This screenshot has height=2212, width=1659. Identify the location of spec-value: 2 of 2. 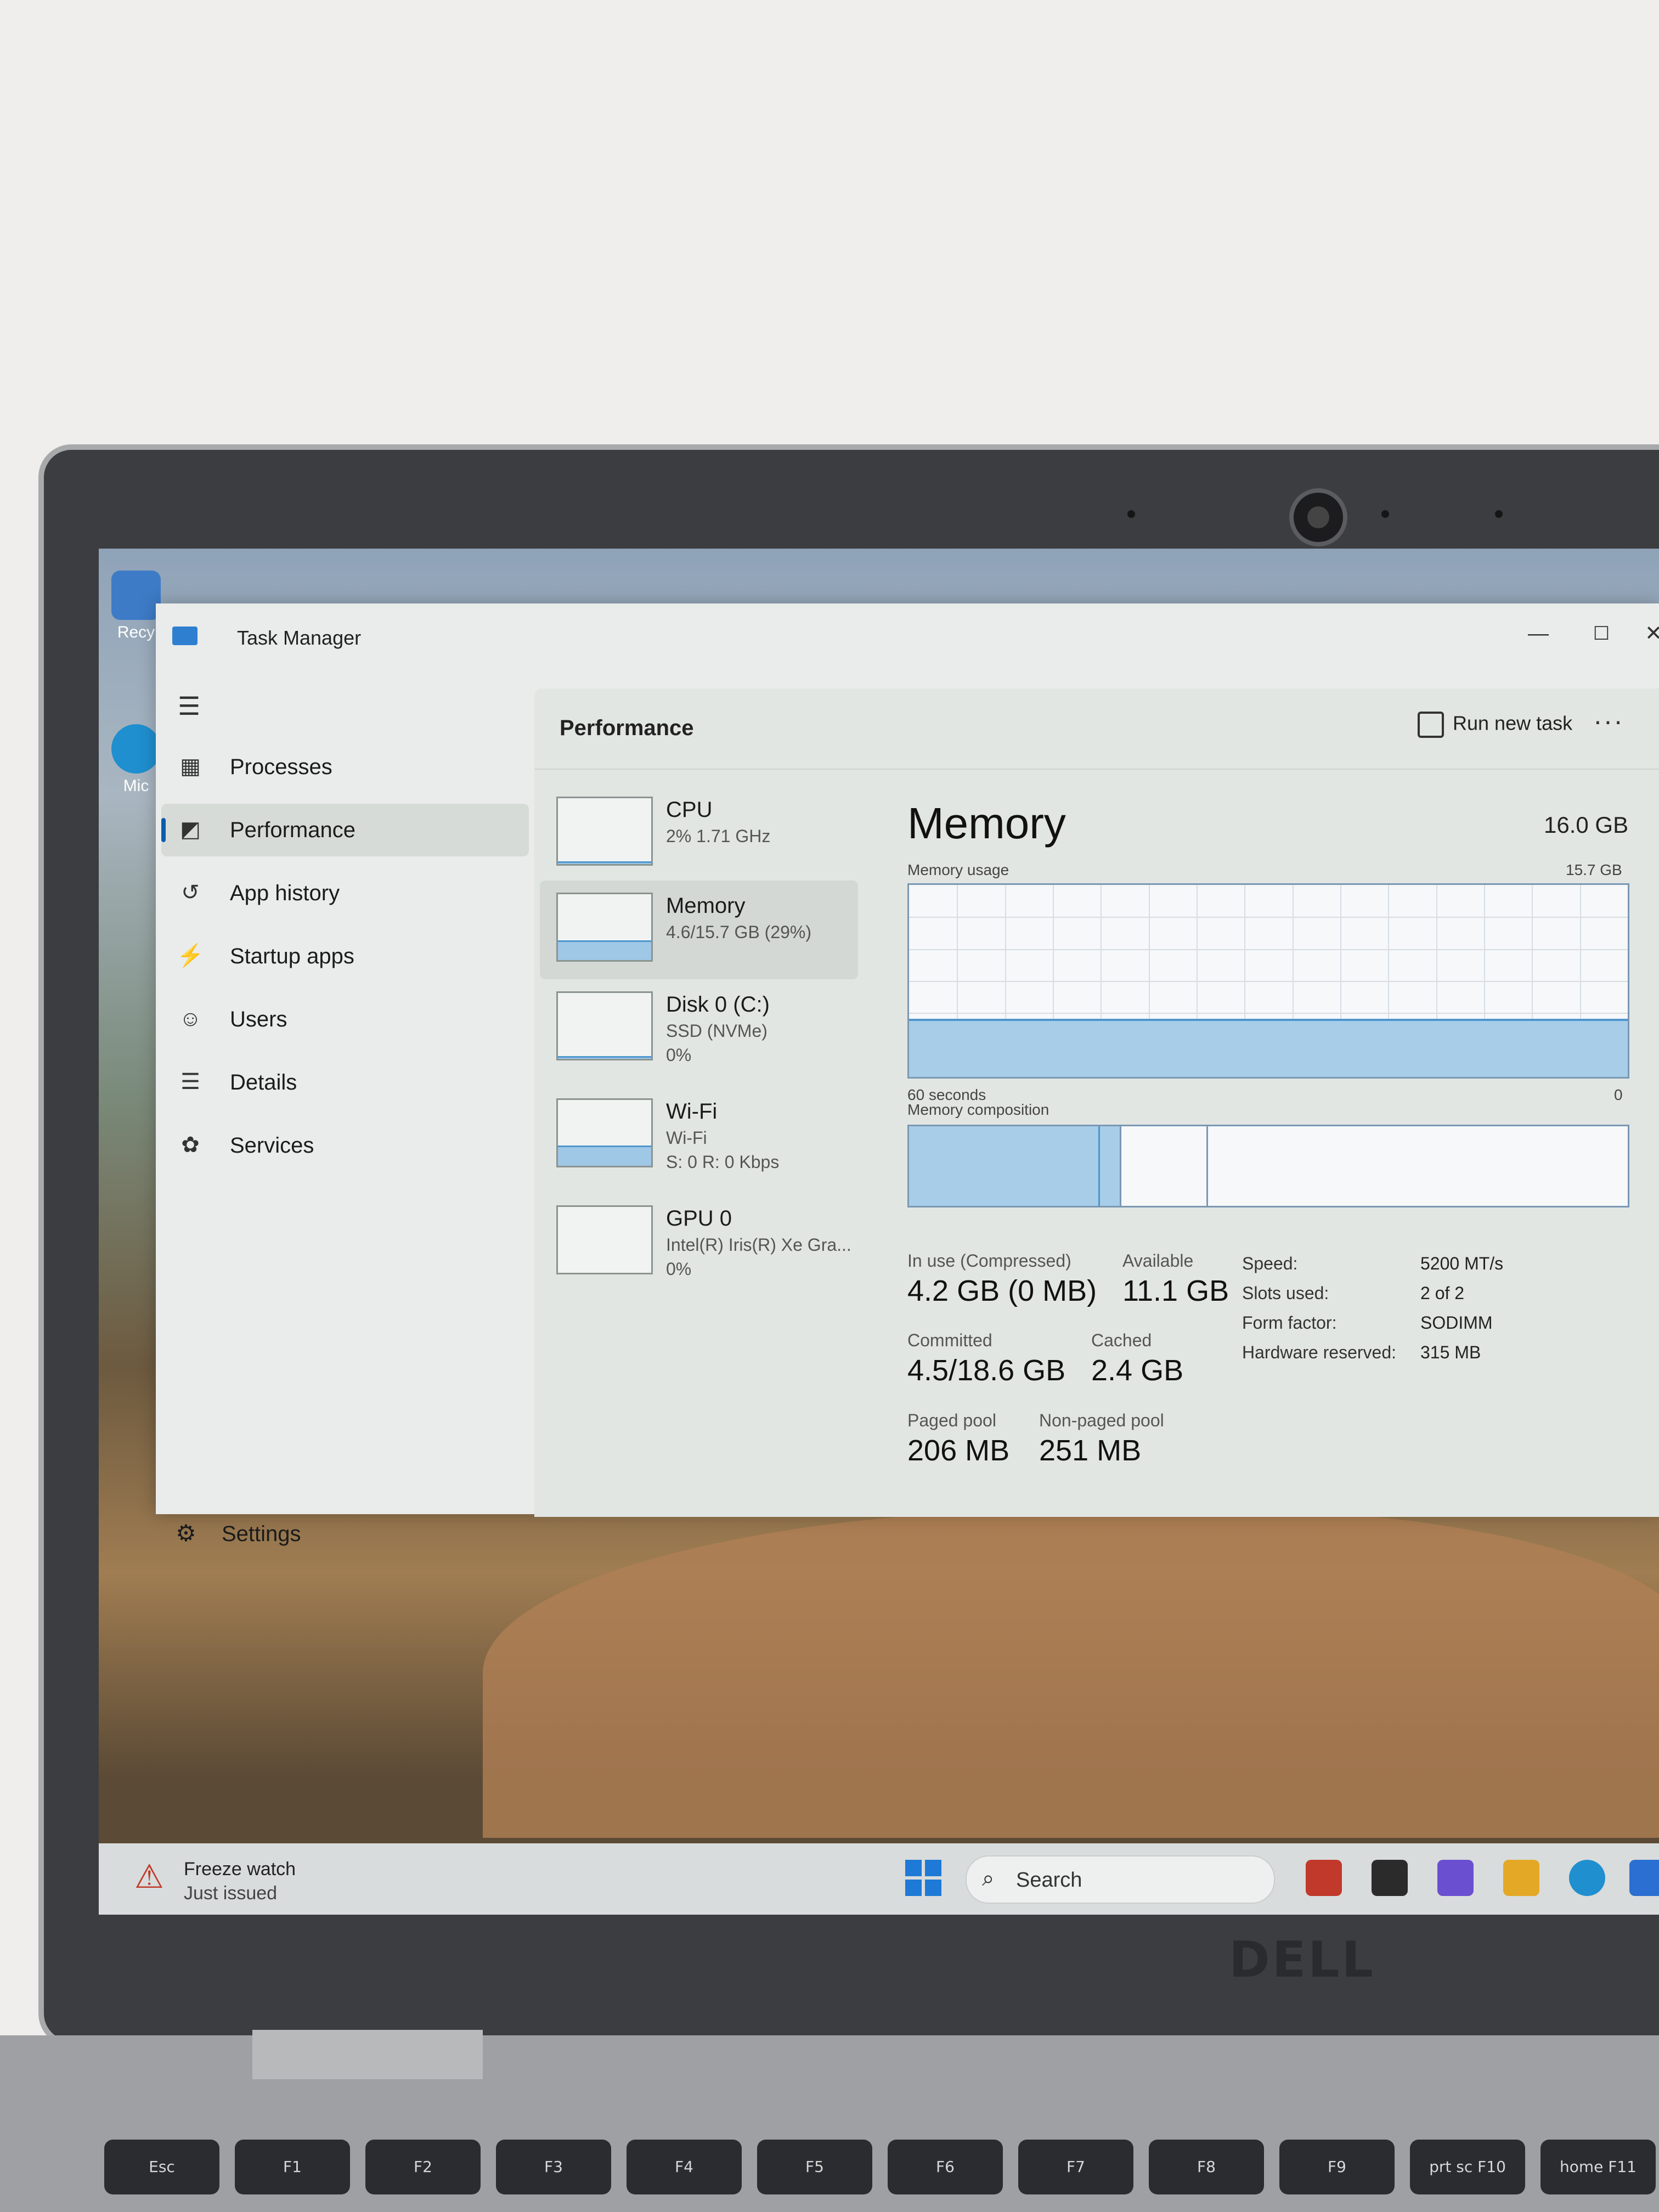
(1442, 1293).